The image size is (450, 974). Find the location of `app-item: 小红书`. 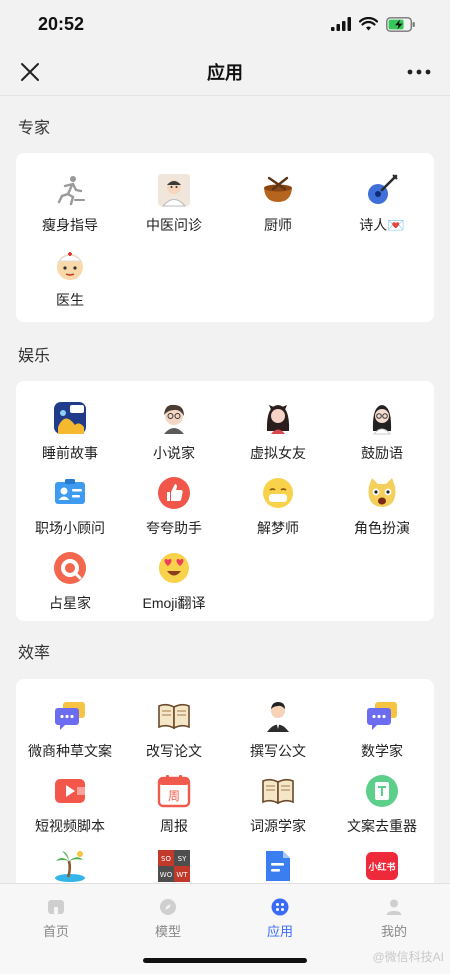

app-item: 小红书 is located at coordinates (382, 859).